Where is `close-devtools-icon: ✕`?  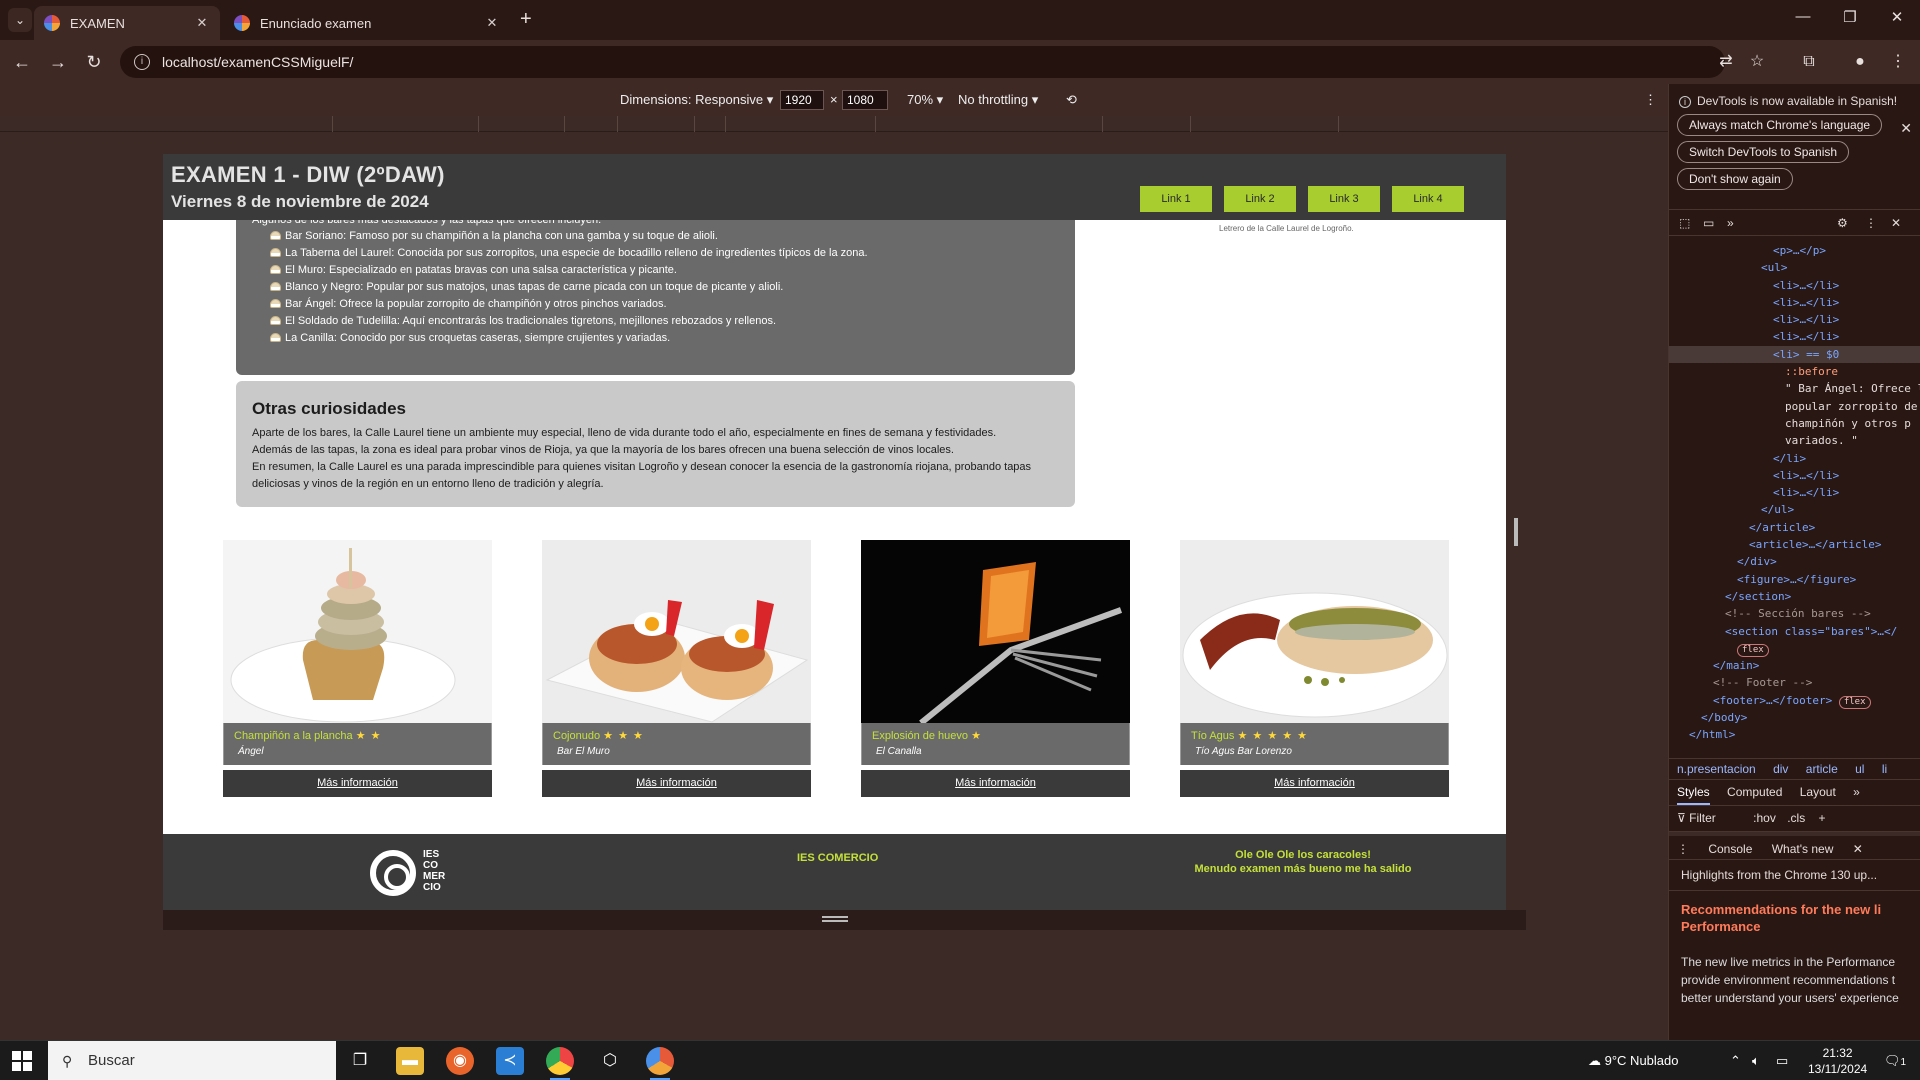 close-devtools-icon: ✕ is located at coordinates (1896, 223).